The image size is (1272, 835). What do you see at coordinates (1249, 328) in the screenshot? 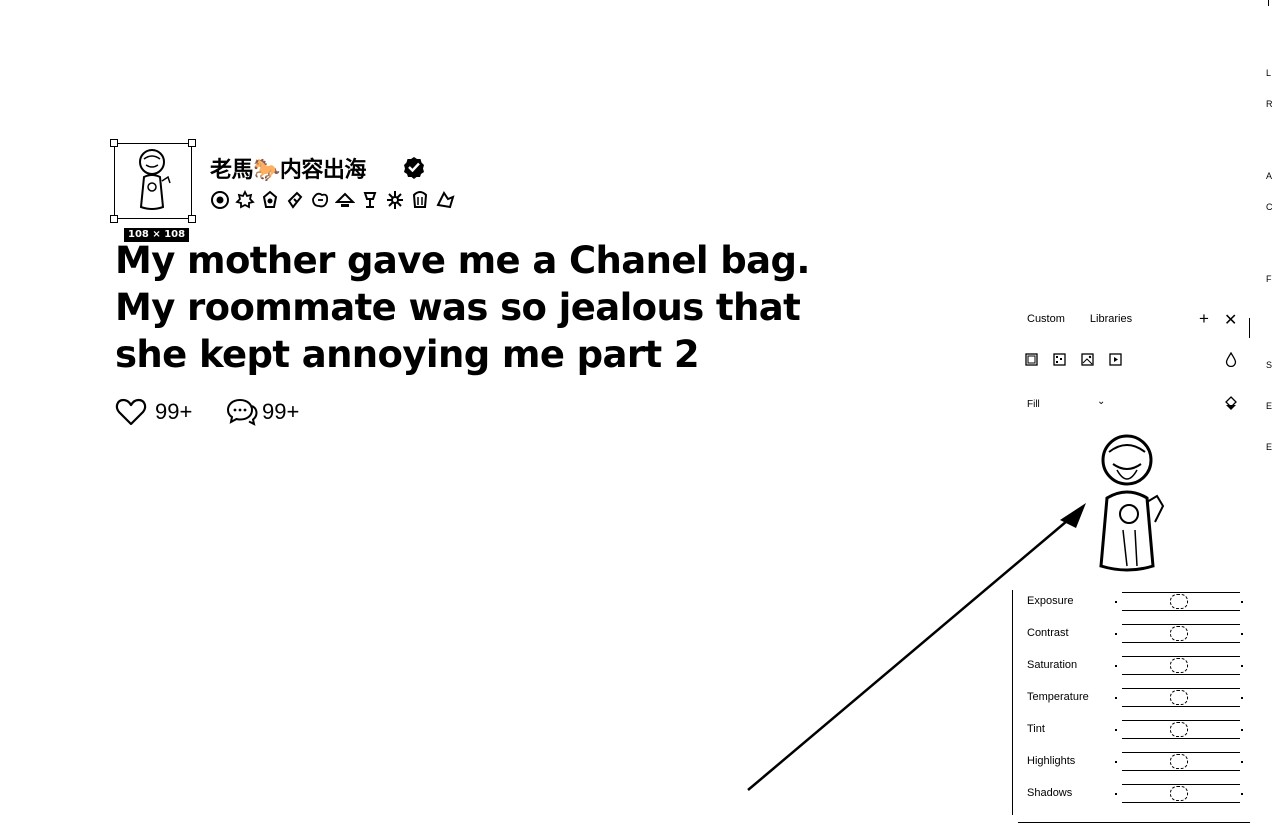
I see `panel-border-right` at bounding box center [1249, 328].